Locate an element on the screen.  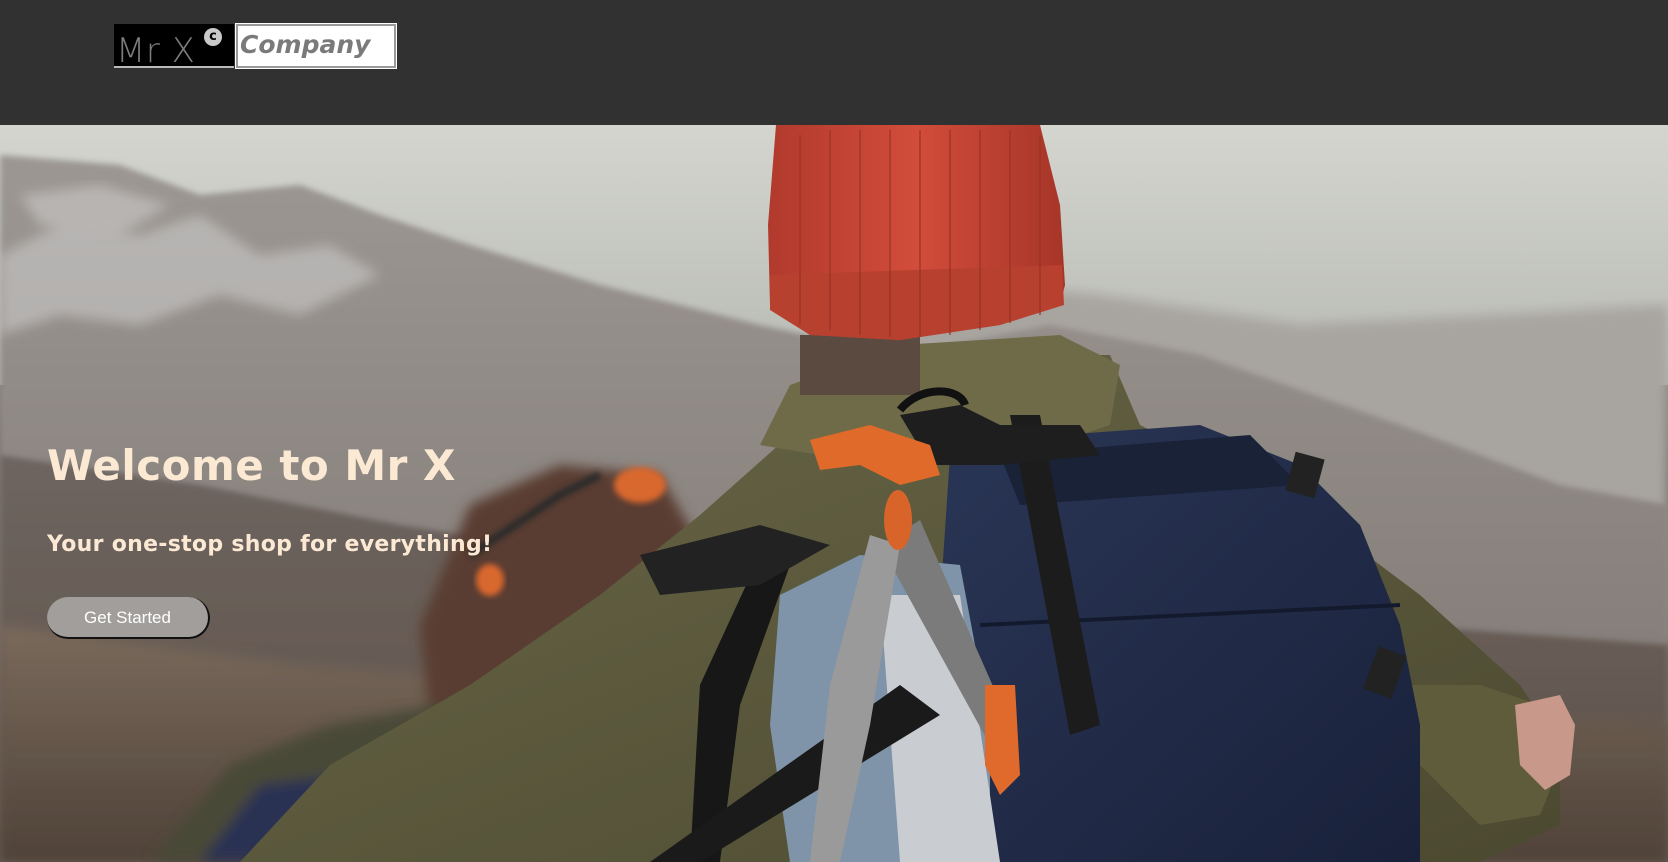
hero-subtitle: Your one-stop shop for everything! is located at coordinates (270, 544).